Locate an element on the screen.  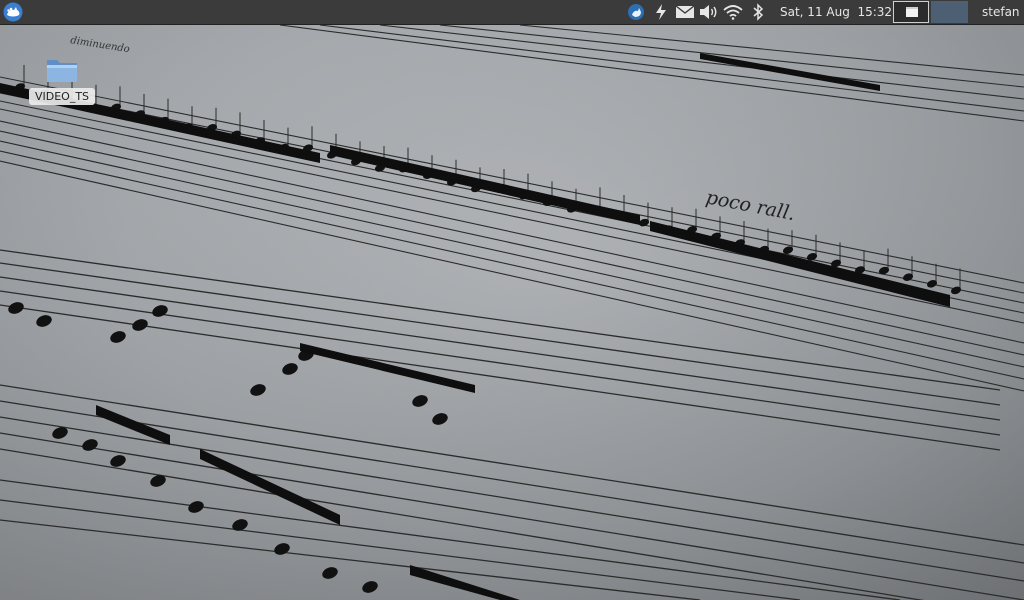
panel-username: stefan is located at coordinates (1001, 12).